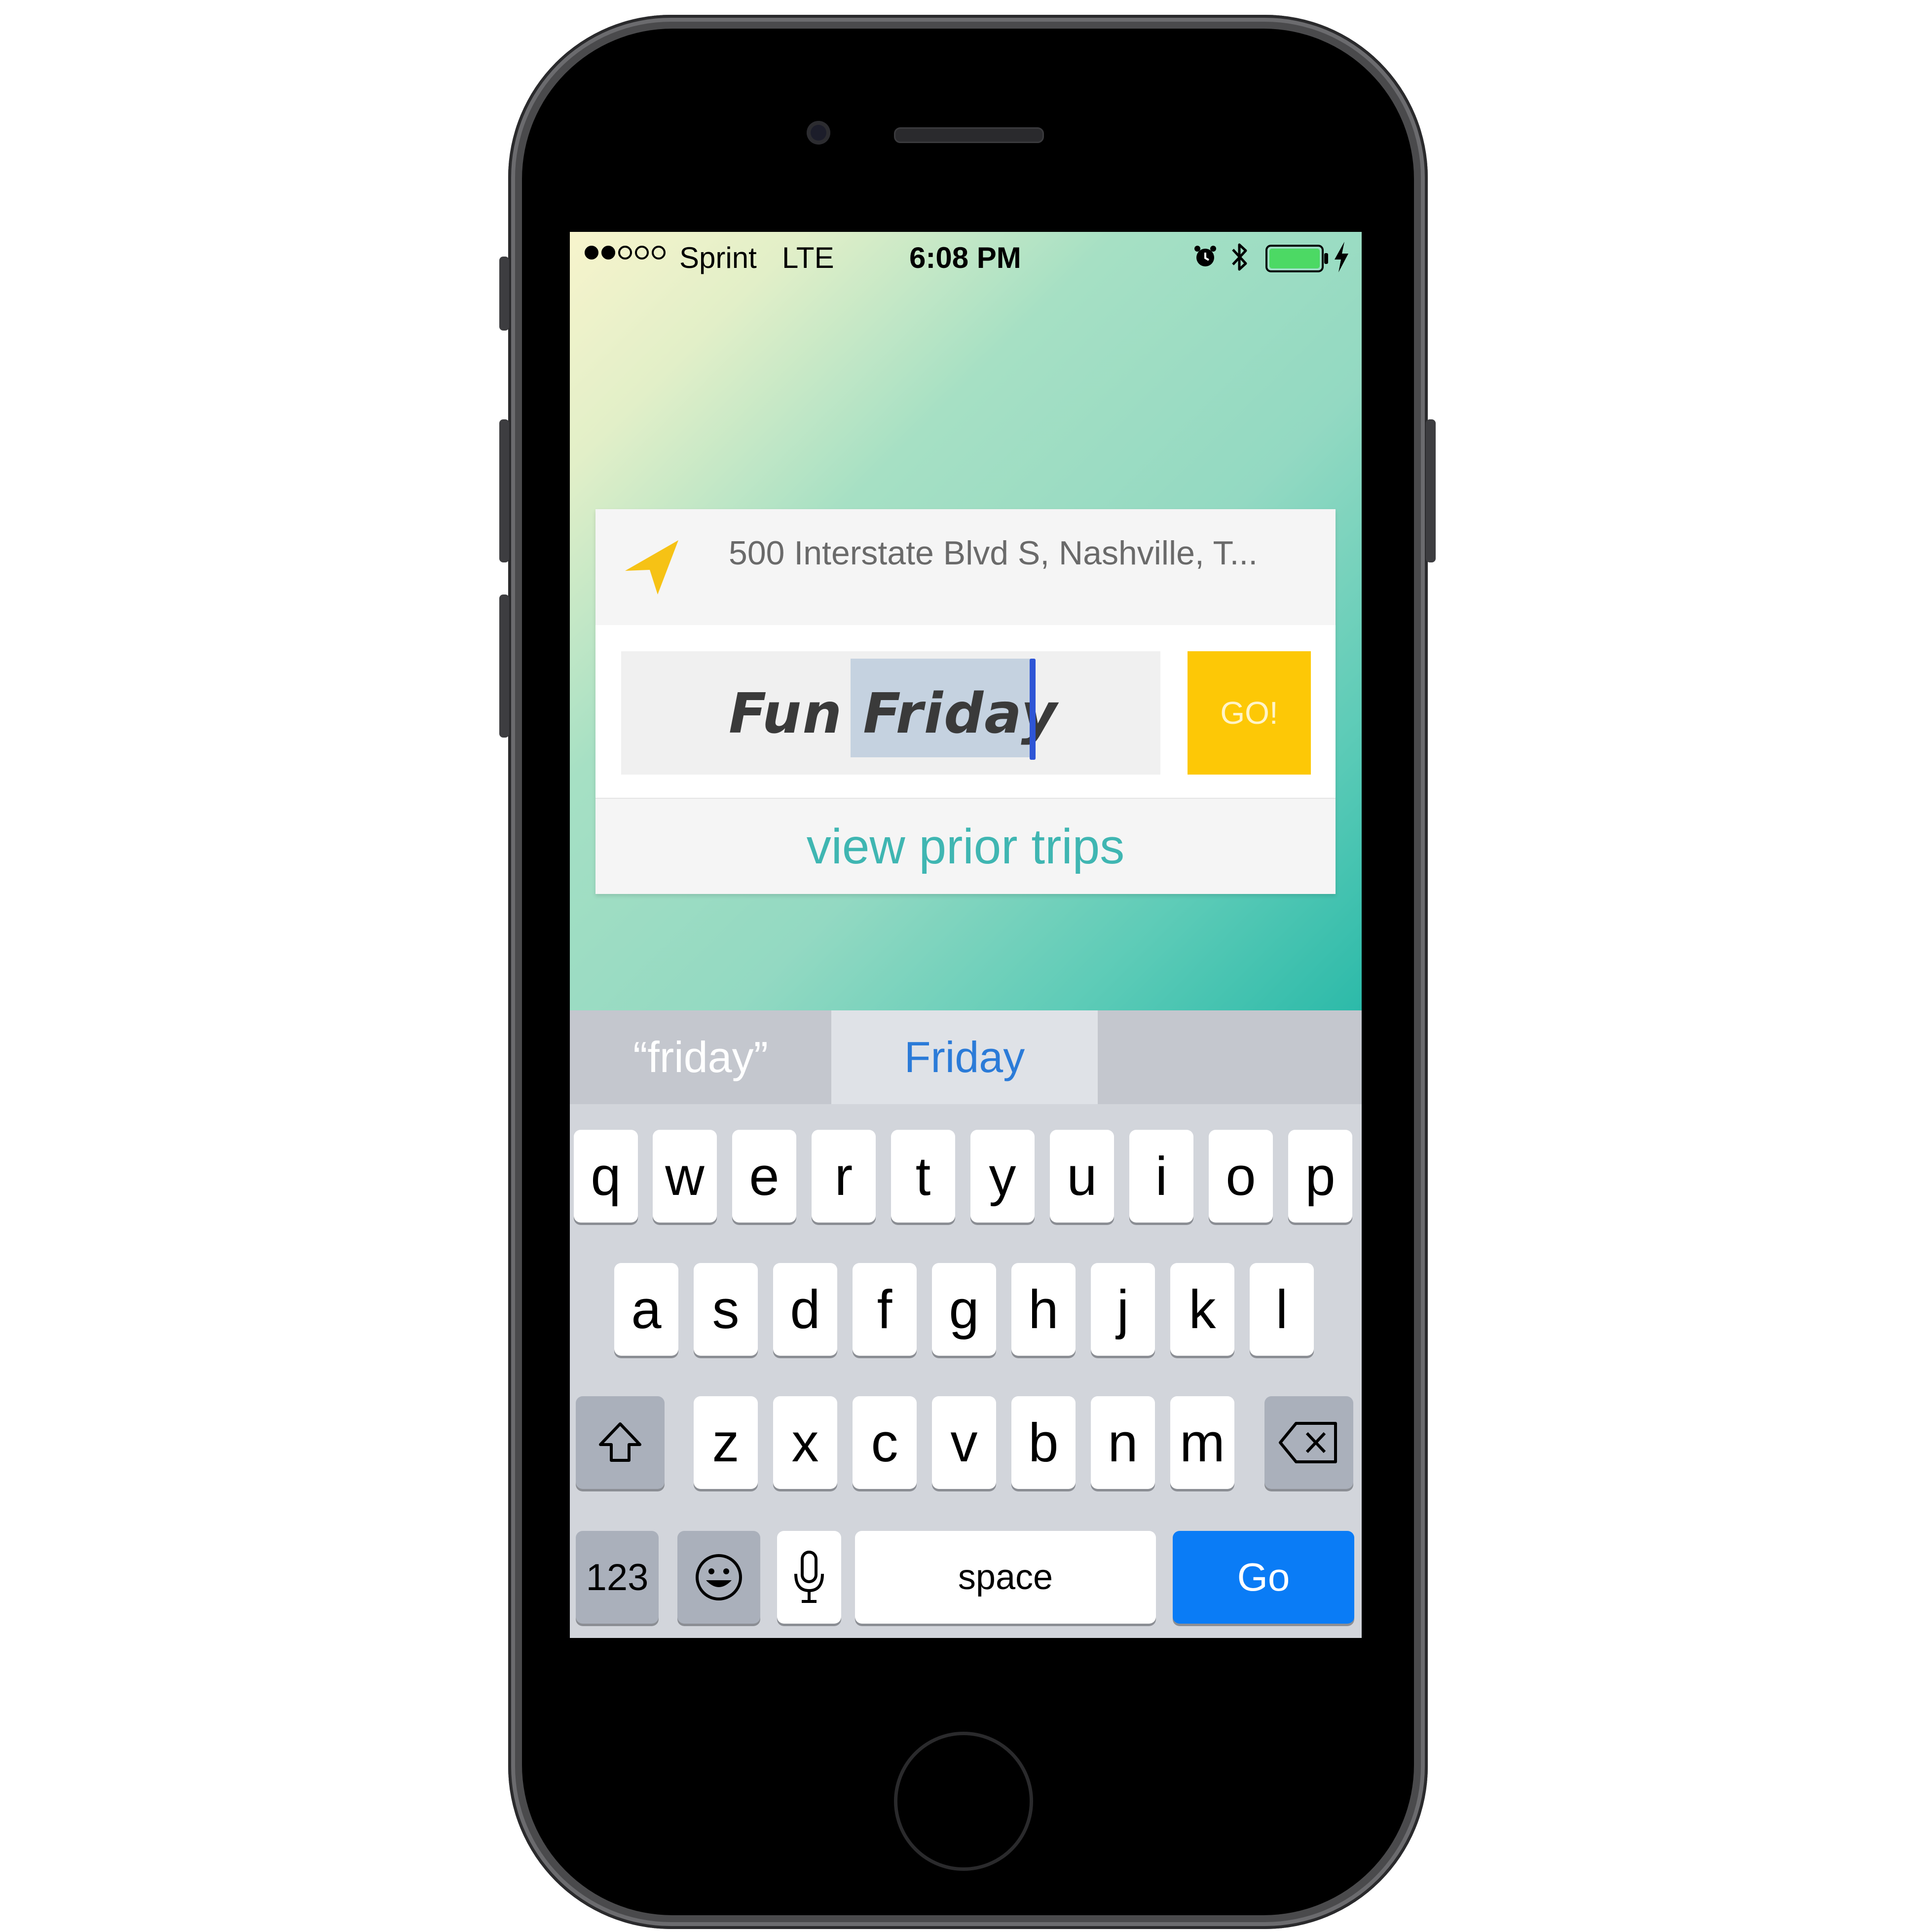 This screenshot has width=1932, height=1932. I want to click on microphone-icon, so click(809, 1577).